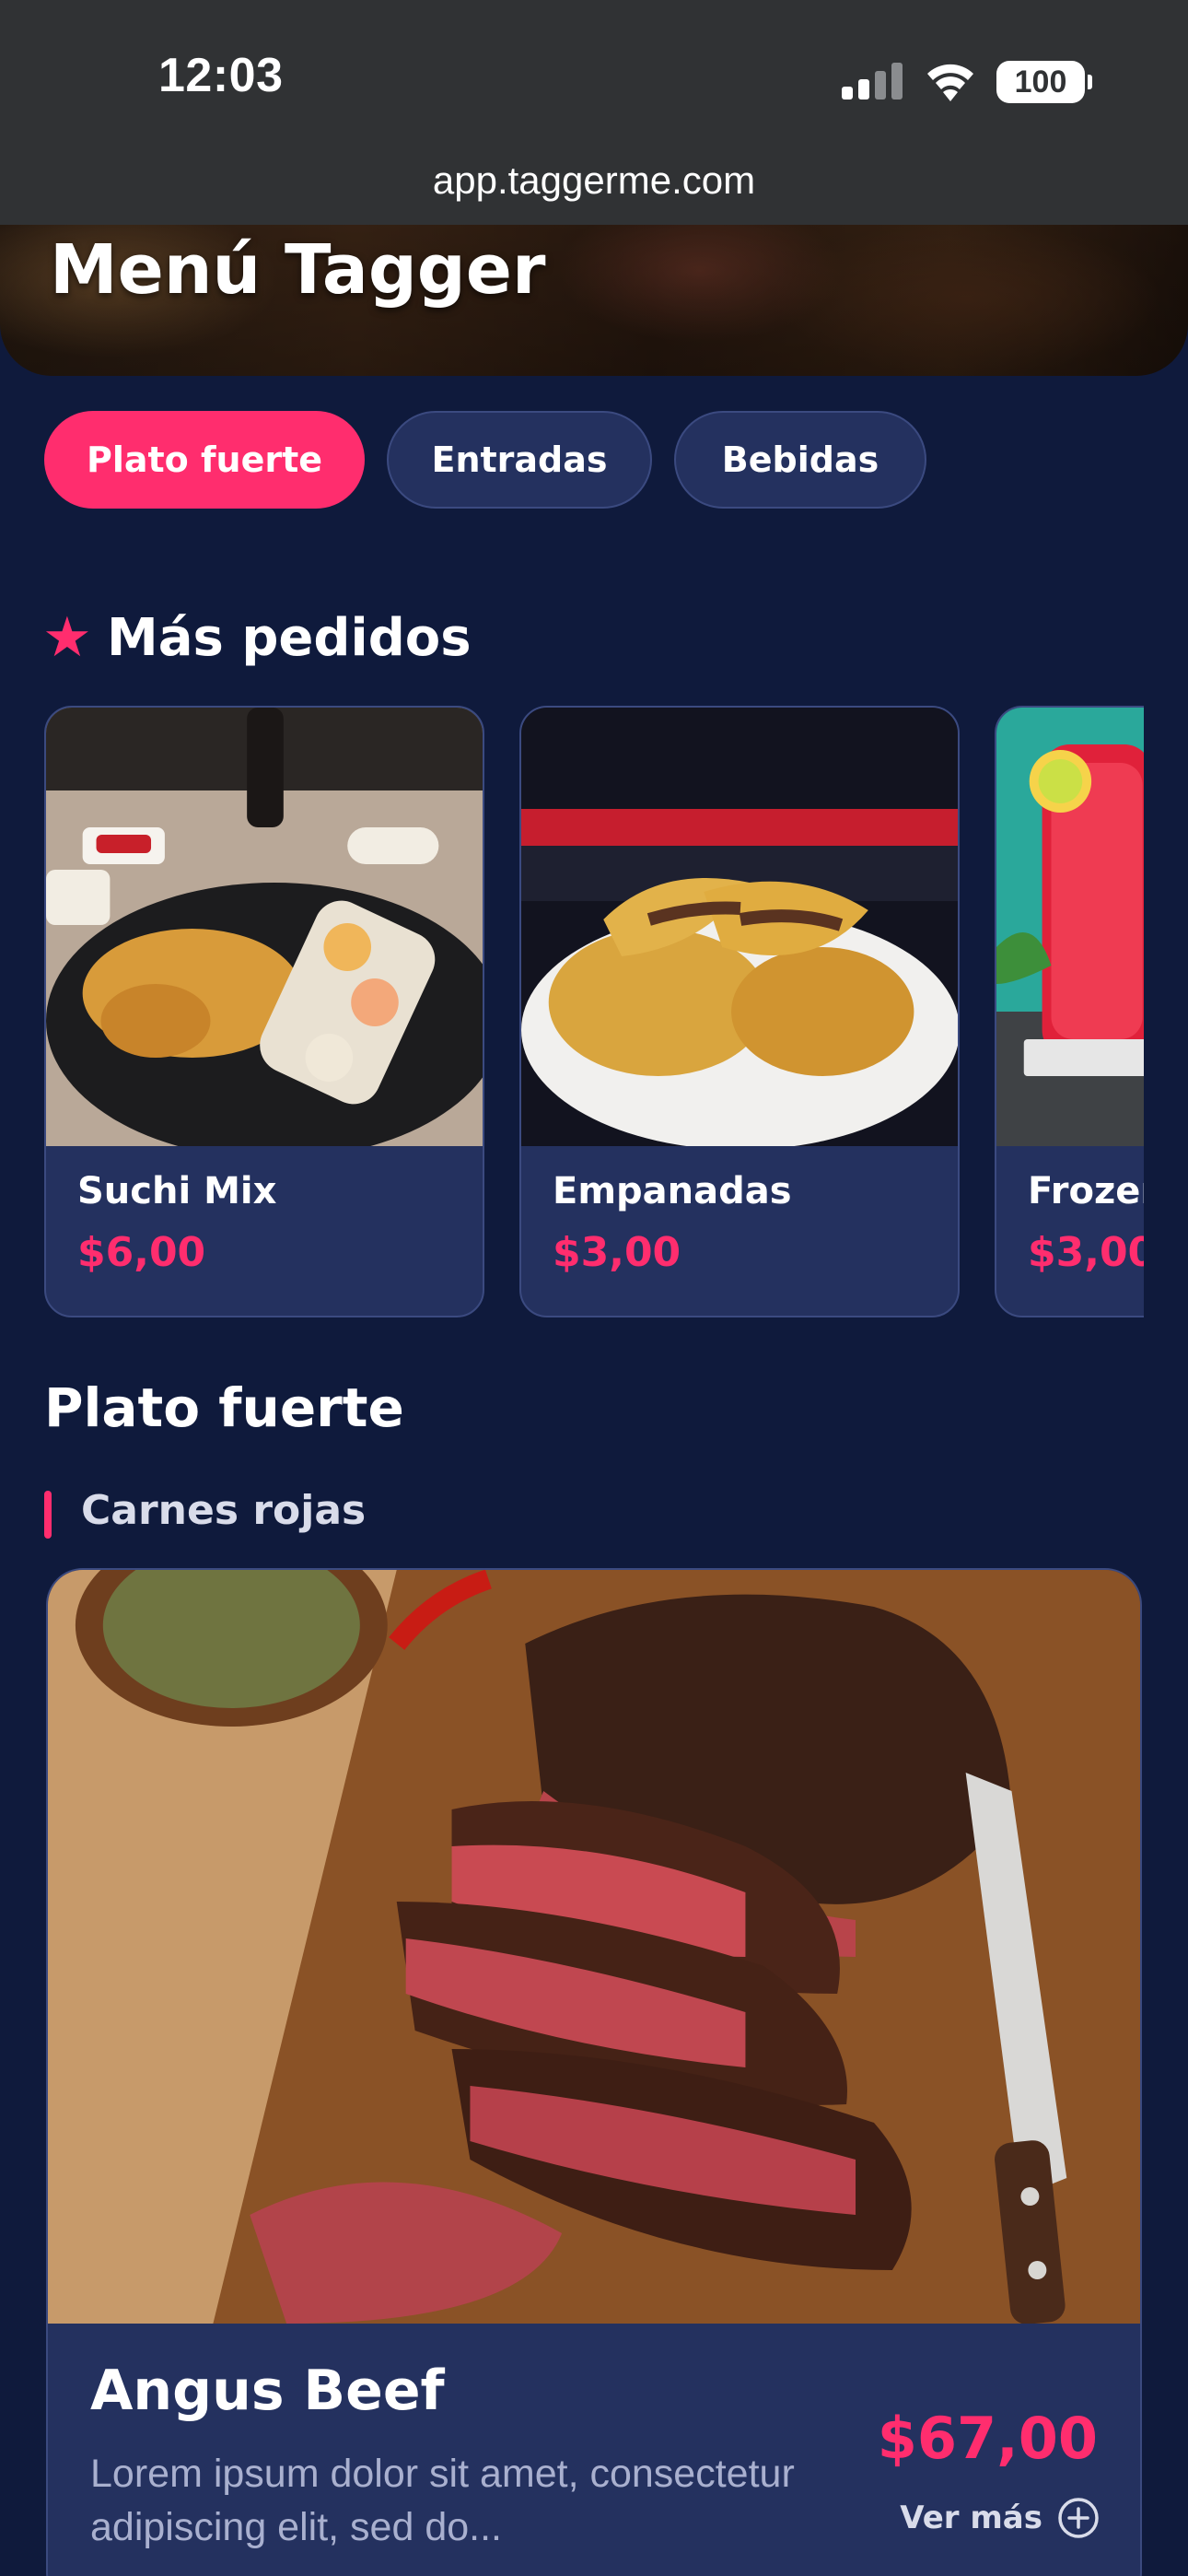 This screenshot has height=2576, width=1188. I want to click on plus-circle-icon, so click(1078, 2518).